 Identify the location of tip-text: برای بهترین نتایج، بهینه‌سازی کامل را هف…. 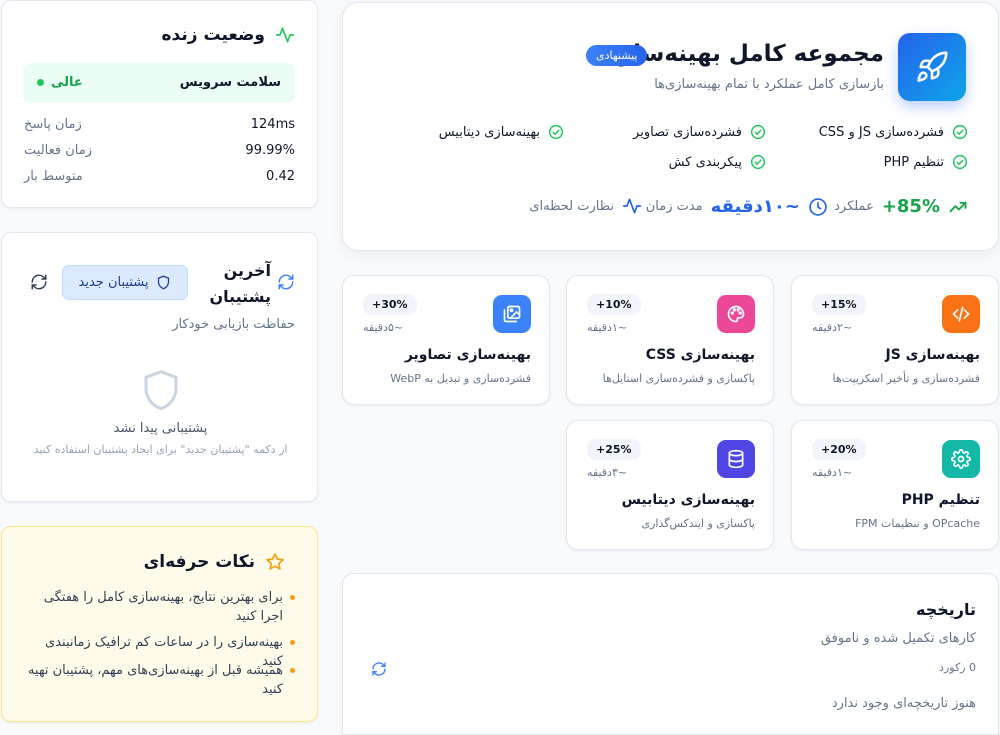
(163, 607).